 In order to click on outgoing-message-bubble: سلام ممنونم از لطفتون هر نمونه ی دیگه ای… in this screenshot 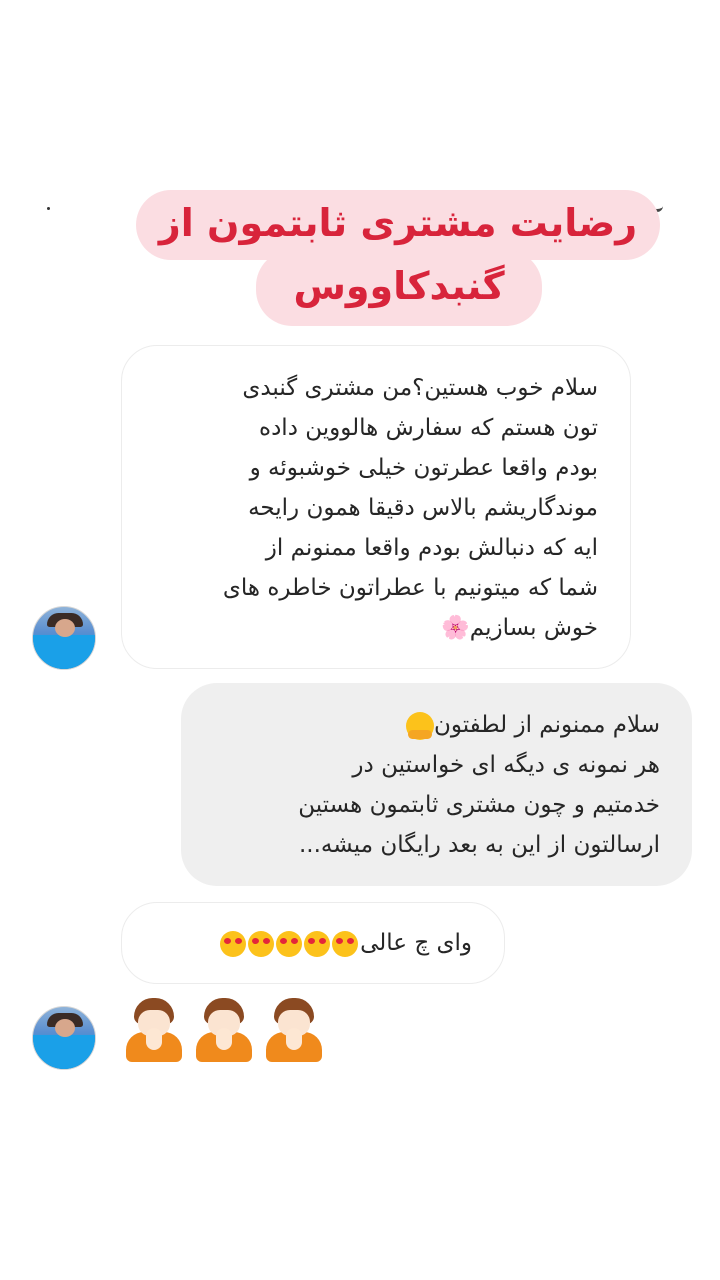, I will do `click(436, 784)`.